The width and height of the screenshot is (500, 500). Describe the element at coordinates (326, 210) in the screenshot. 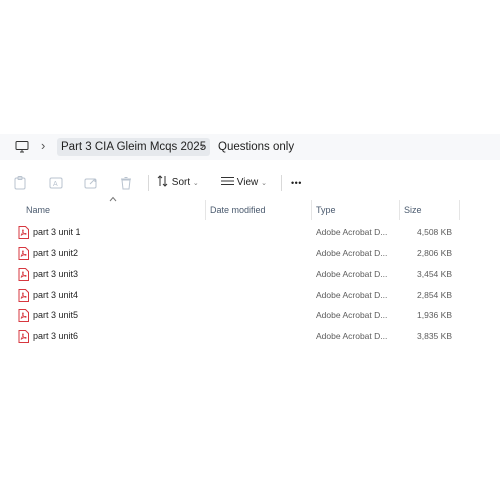

I see `column-header-type: Type` at that location.